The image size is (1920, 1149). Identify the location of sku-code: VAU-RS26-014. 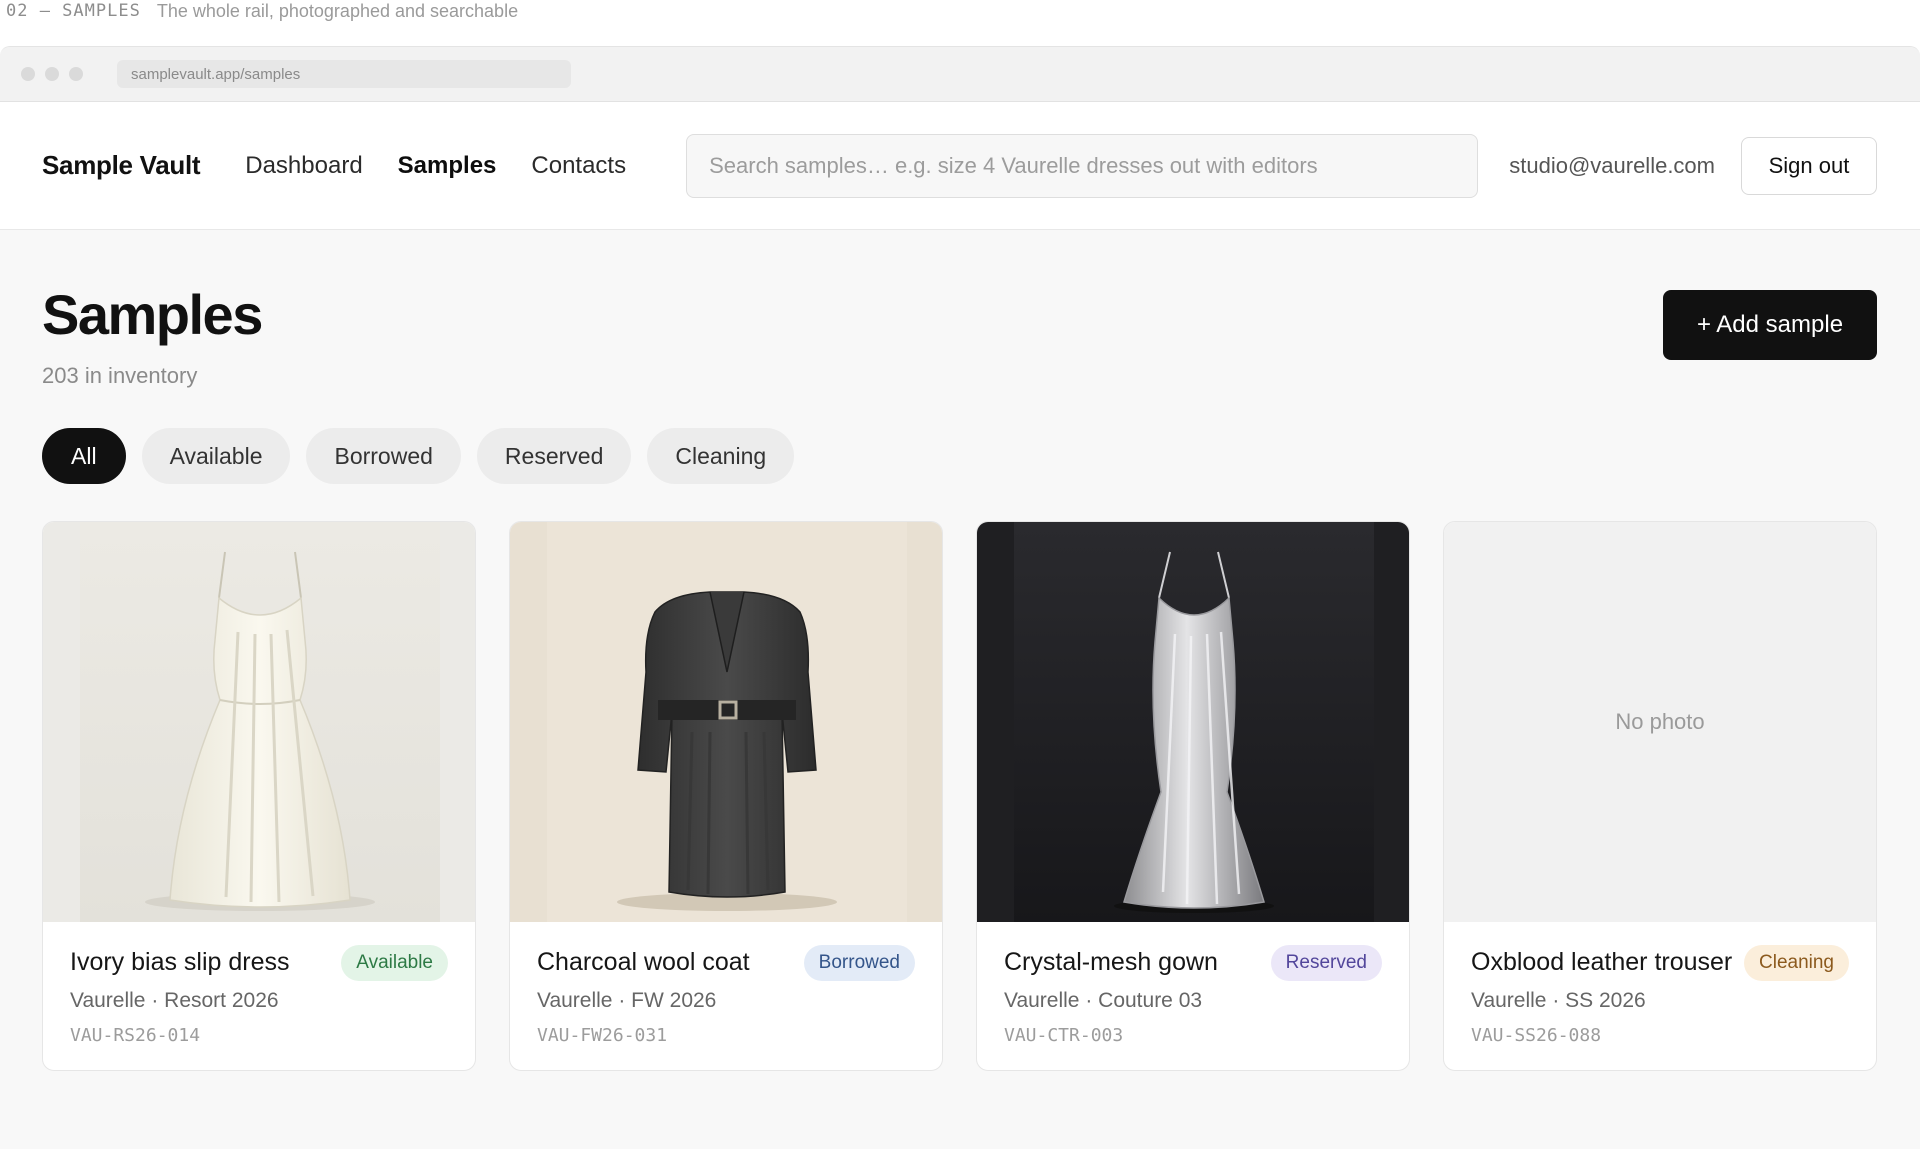
(135, 1035).